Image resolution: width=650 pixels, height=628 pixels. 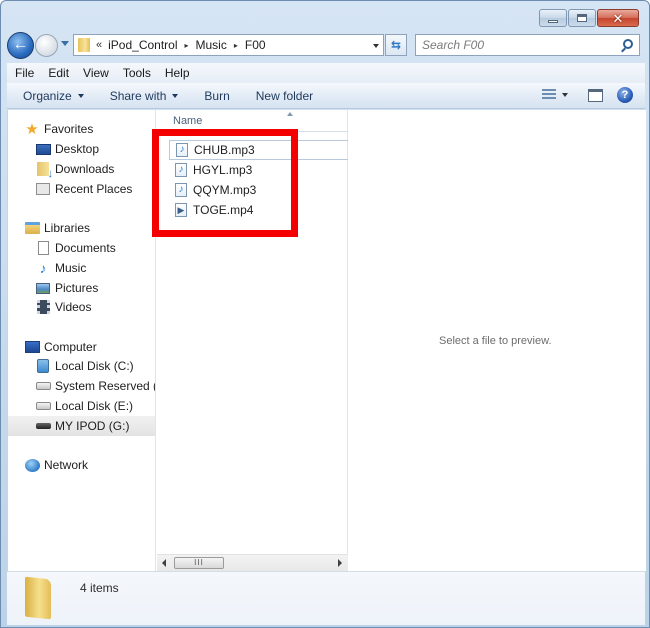 What do you see at coordinates (99, 45) in the screenshot?
I see `breadcrumb-overflow: «` at bounding box center [99, 45].